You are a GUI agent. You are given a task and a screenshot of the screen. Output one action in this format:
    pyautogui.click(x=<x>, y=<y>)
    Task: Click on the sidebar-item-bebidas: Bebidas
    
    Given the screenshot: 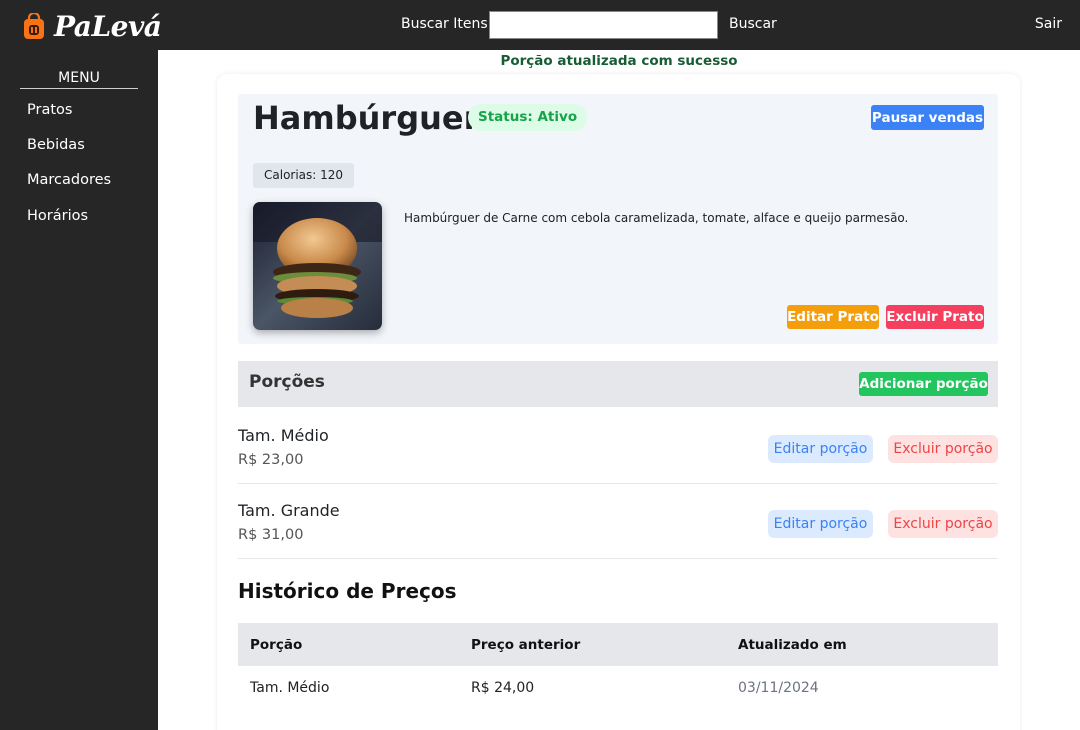 What is the action you would take?
    pyautogui.click(x=56, y=145)
    